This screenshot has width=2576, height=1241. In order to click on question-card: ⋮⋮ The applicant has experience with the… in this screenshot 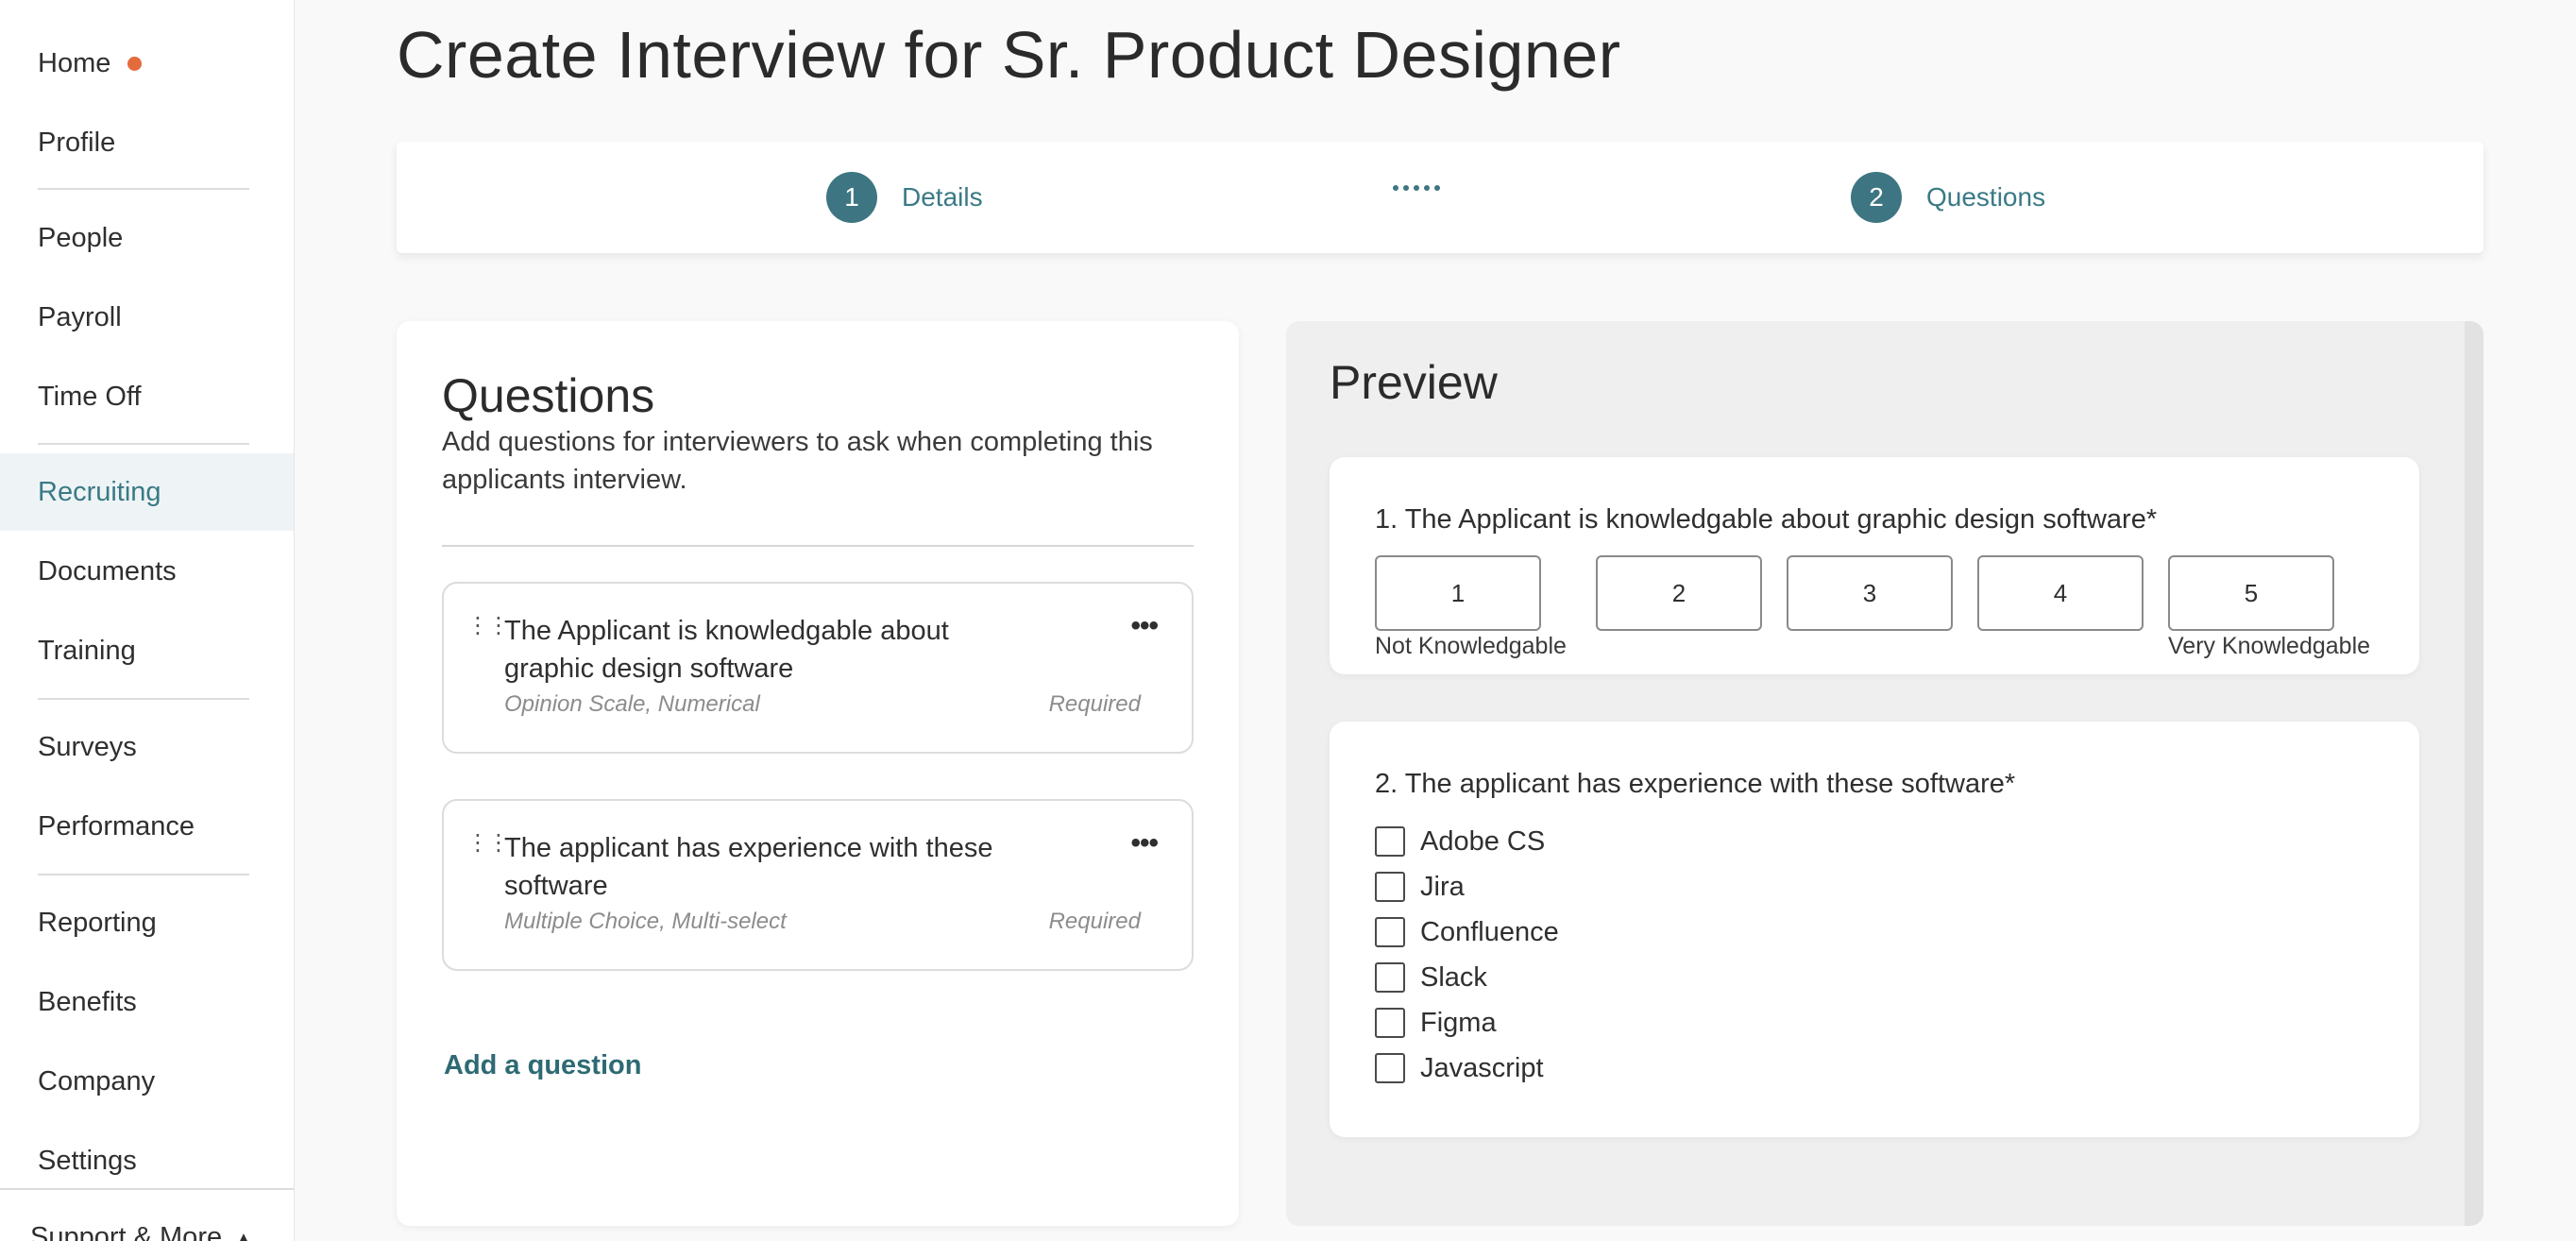, I will do `click(818, 885)`.